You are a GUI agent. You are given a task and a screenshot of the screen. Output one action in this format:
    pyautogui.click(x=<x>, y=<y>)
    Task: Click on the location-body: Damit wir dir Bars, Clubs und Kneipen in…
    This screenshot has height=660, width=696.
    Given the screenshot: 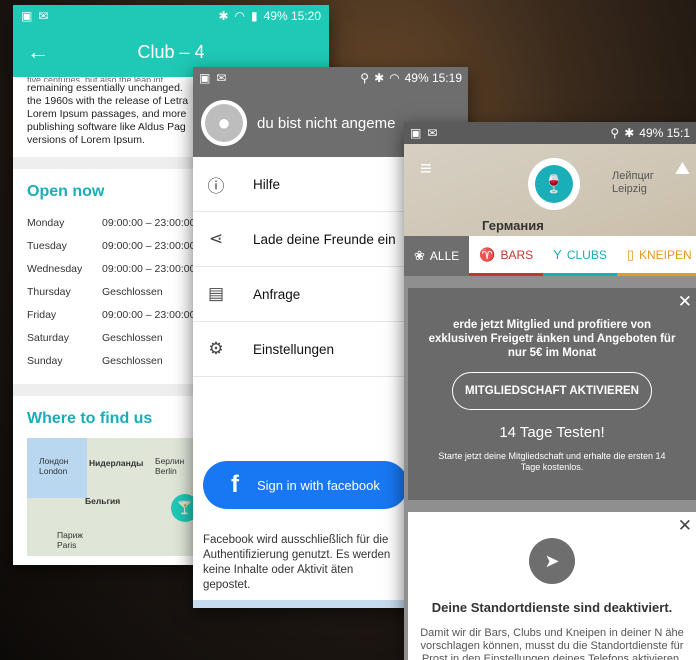 What is the action you would take?
    pyautogui.click(x=552, y=643)
    